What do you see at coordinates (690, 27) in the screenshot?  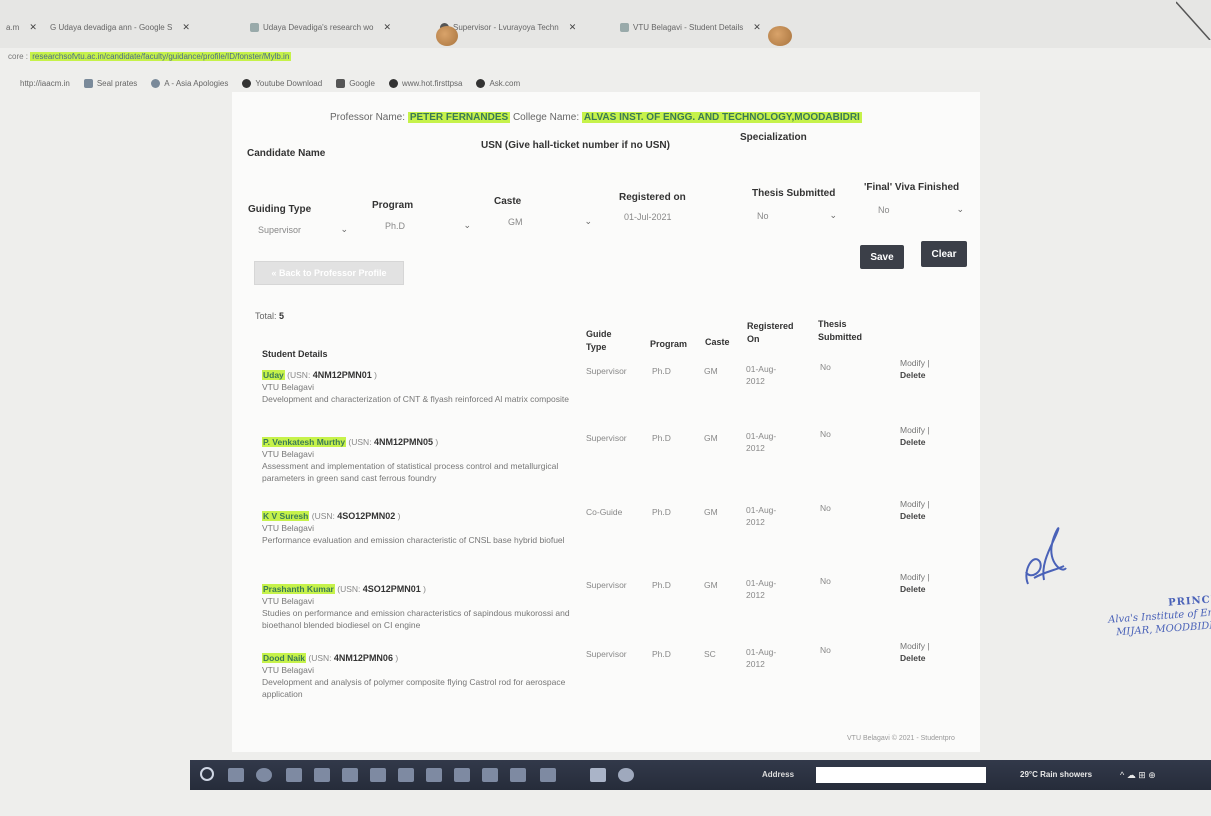 I see `tab-4: VTU Belagavi - Student Details ✕` at bounding box center [690, 27].